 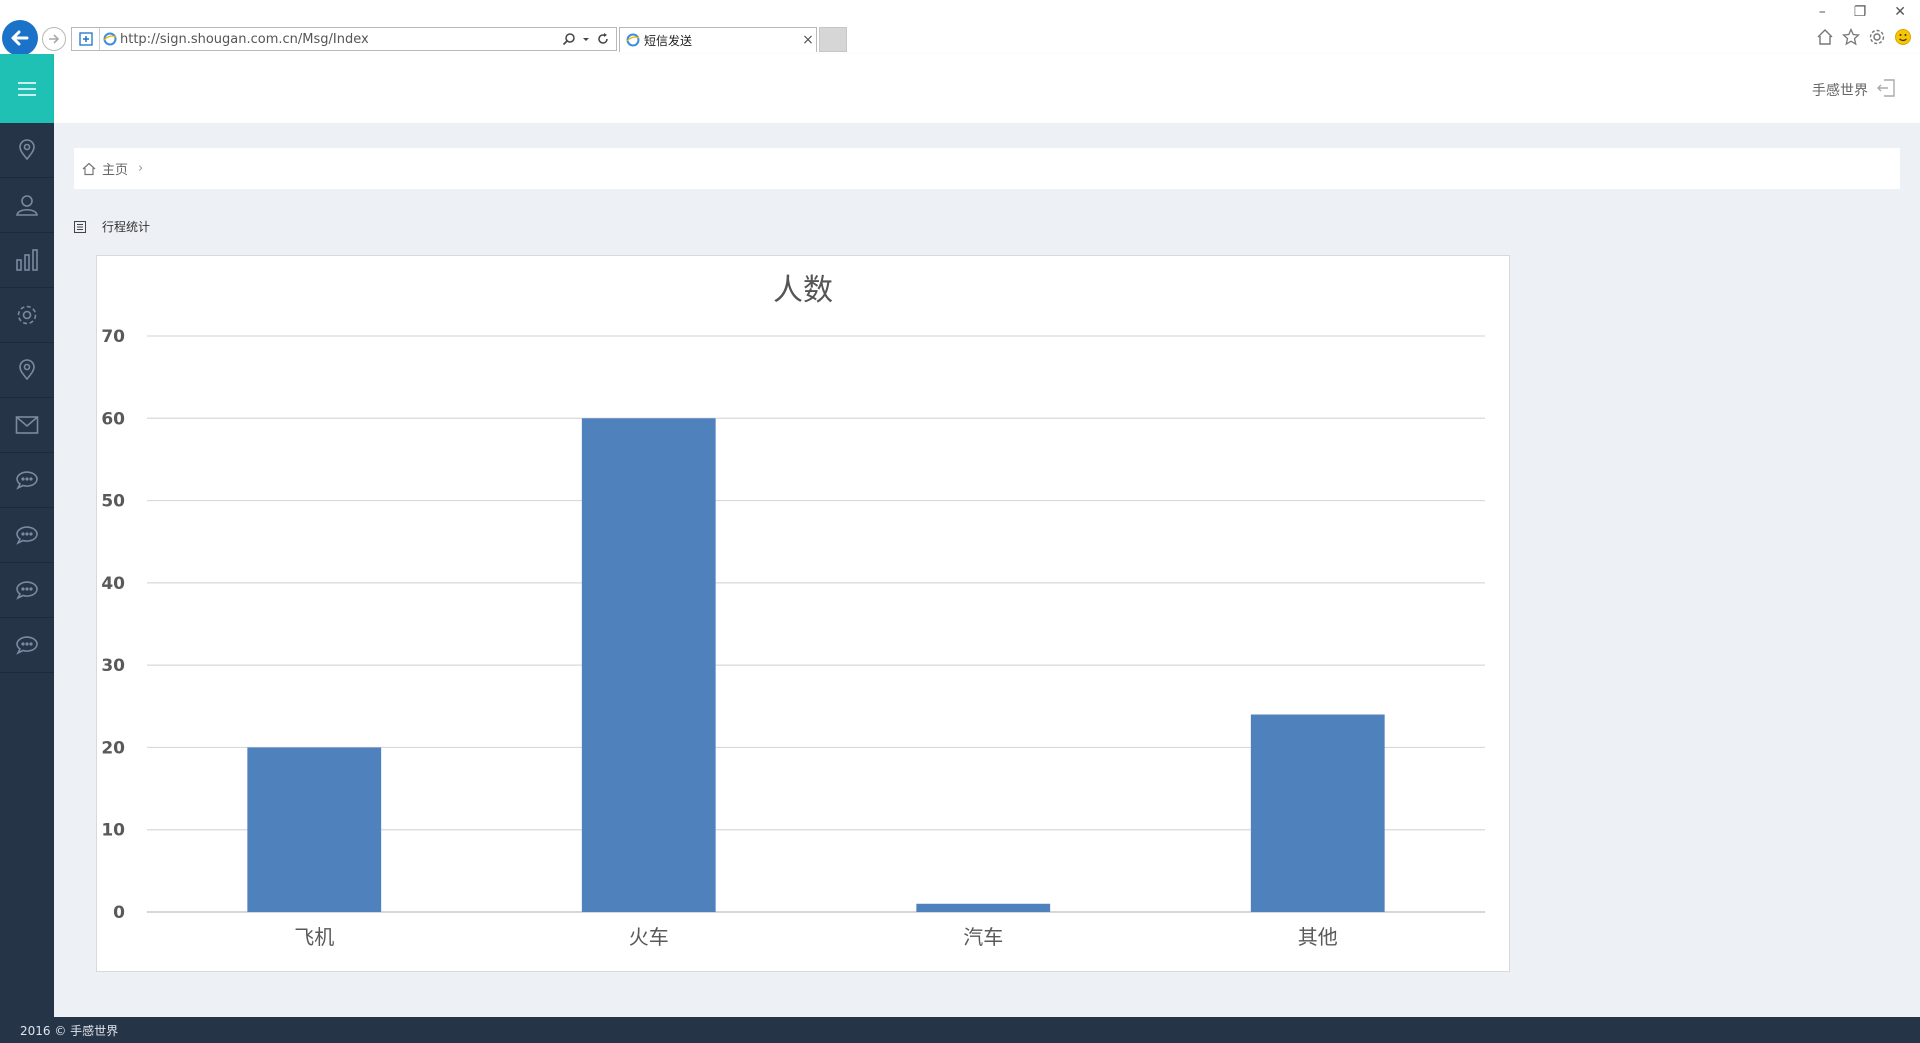 I want to click on address-bar: http://sign.shougan.com.cn/Msg/Index, so click(x=344, y=39).